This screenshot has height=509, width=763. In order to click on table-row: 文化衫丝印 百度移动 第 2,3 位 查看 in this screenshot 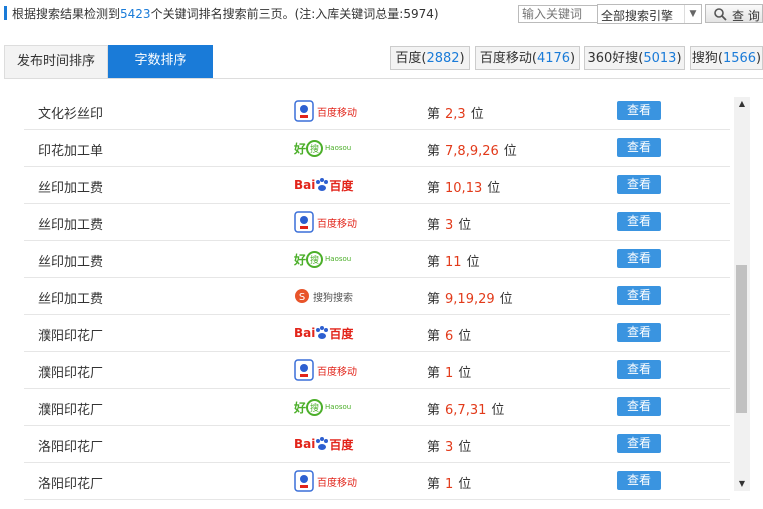, I will do `click(377, 111)`.